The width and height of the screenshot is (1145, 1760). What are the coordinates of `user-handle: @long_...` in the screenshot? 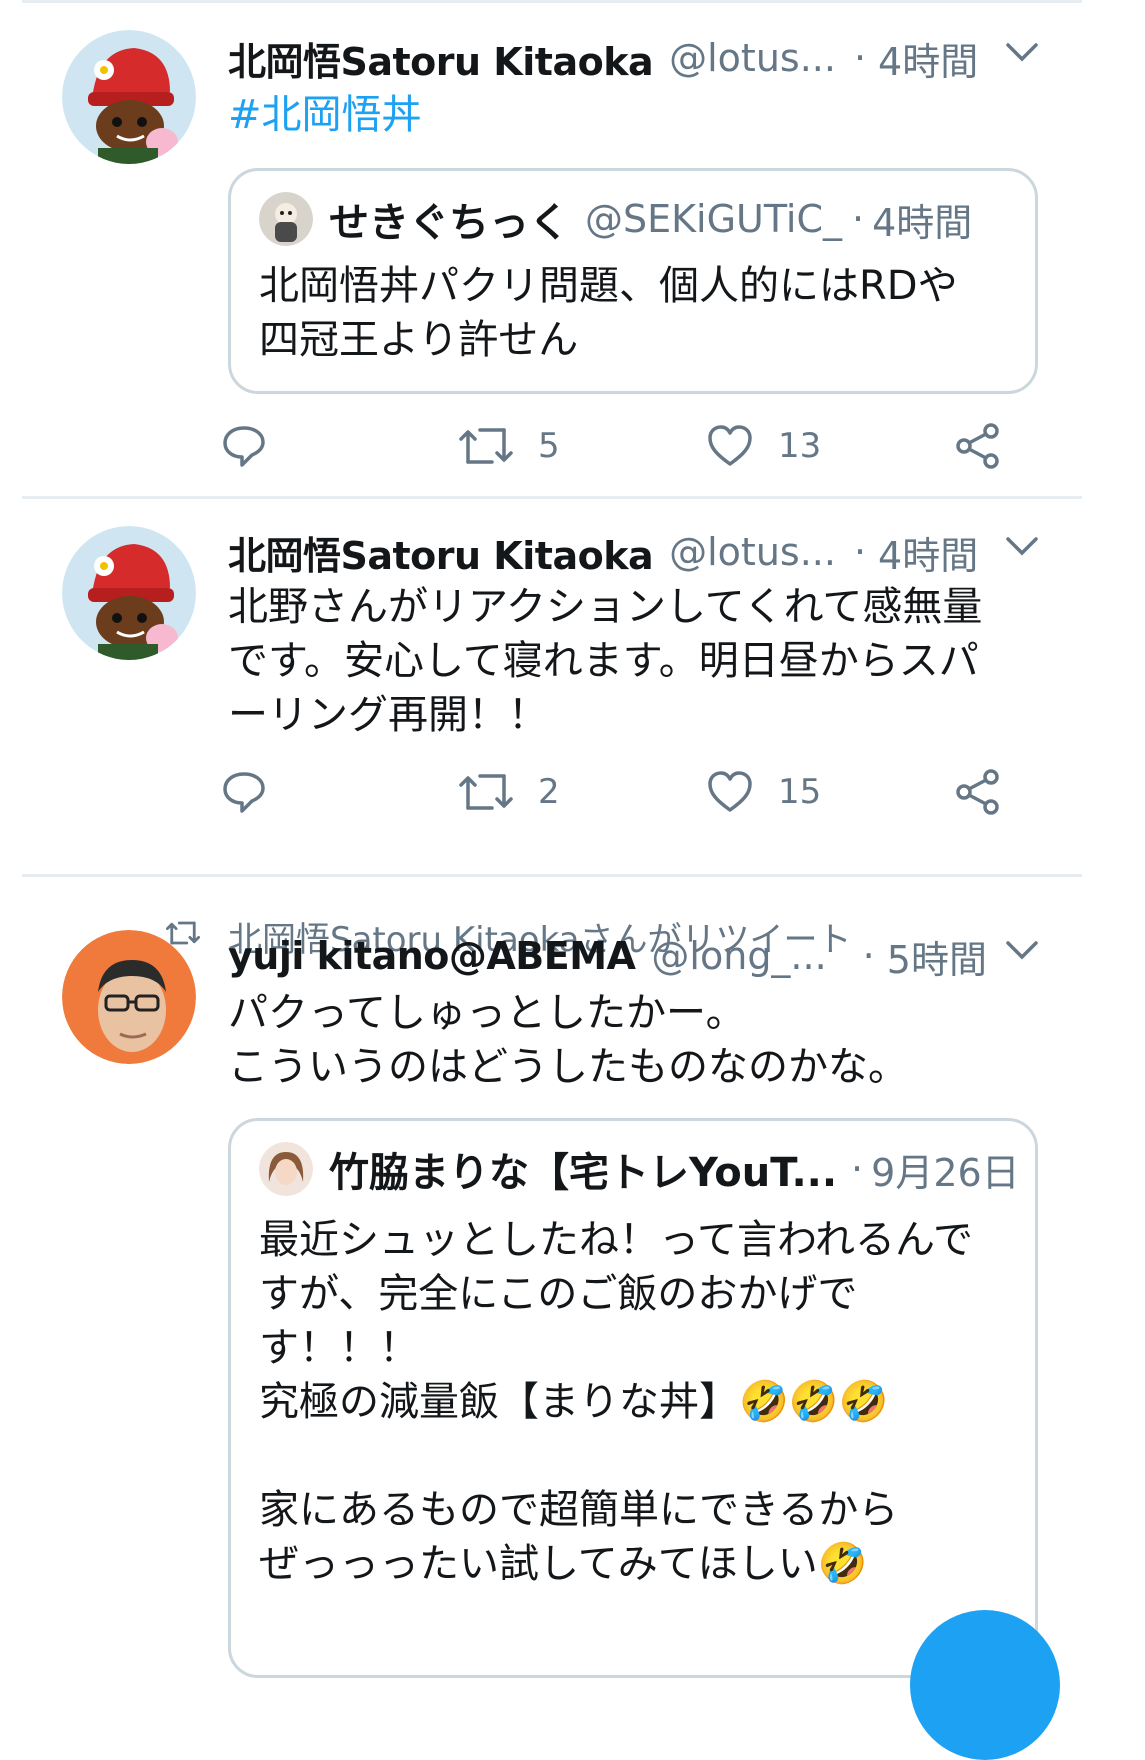 It's located at (738, 956).